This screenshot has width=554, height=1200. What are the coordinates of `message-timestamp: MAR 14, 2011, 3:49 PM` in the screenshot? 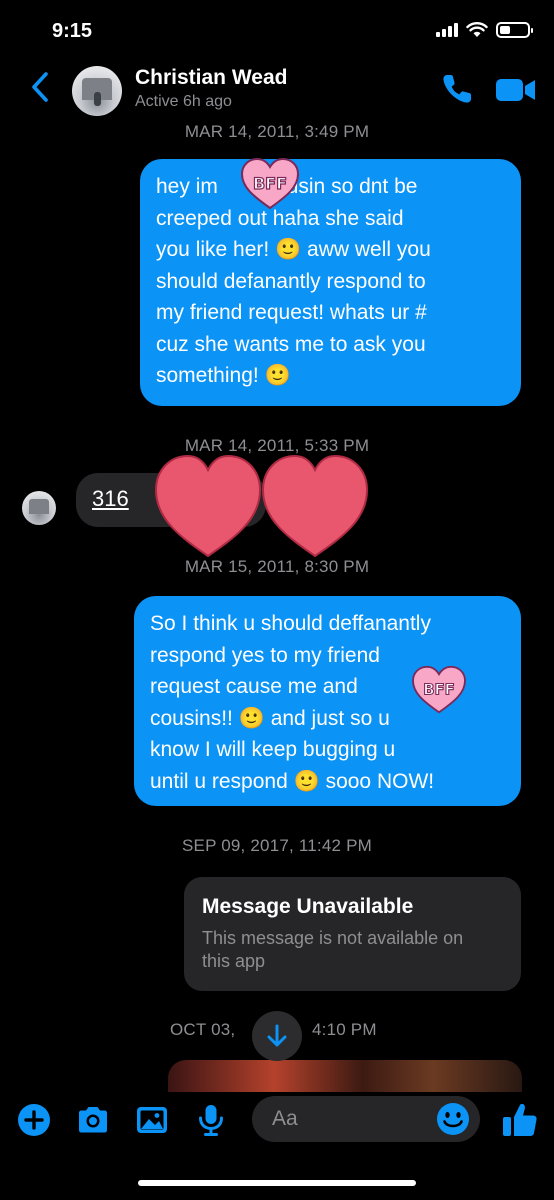 It's located at (277, 131).